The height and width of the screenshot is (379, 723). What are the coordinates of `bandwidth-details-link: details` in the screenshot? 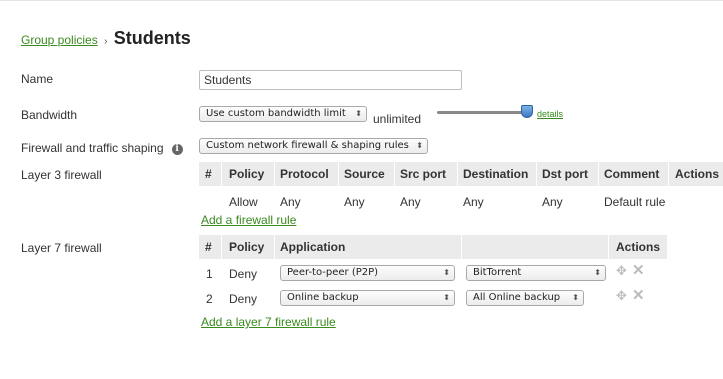 It's located at (550, 114).